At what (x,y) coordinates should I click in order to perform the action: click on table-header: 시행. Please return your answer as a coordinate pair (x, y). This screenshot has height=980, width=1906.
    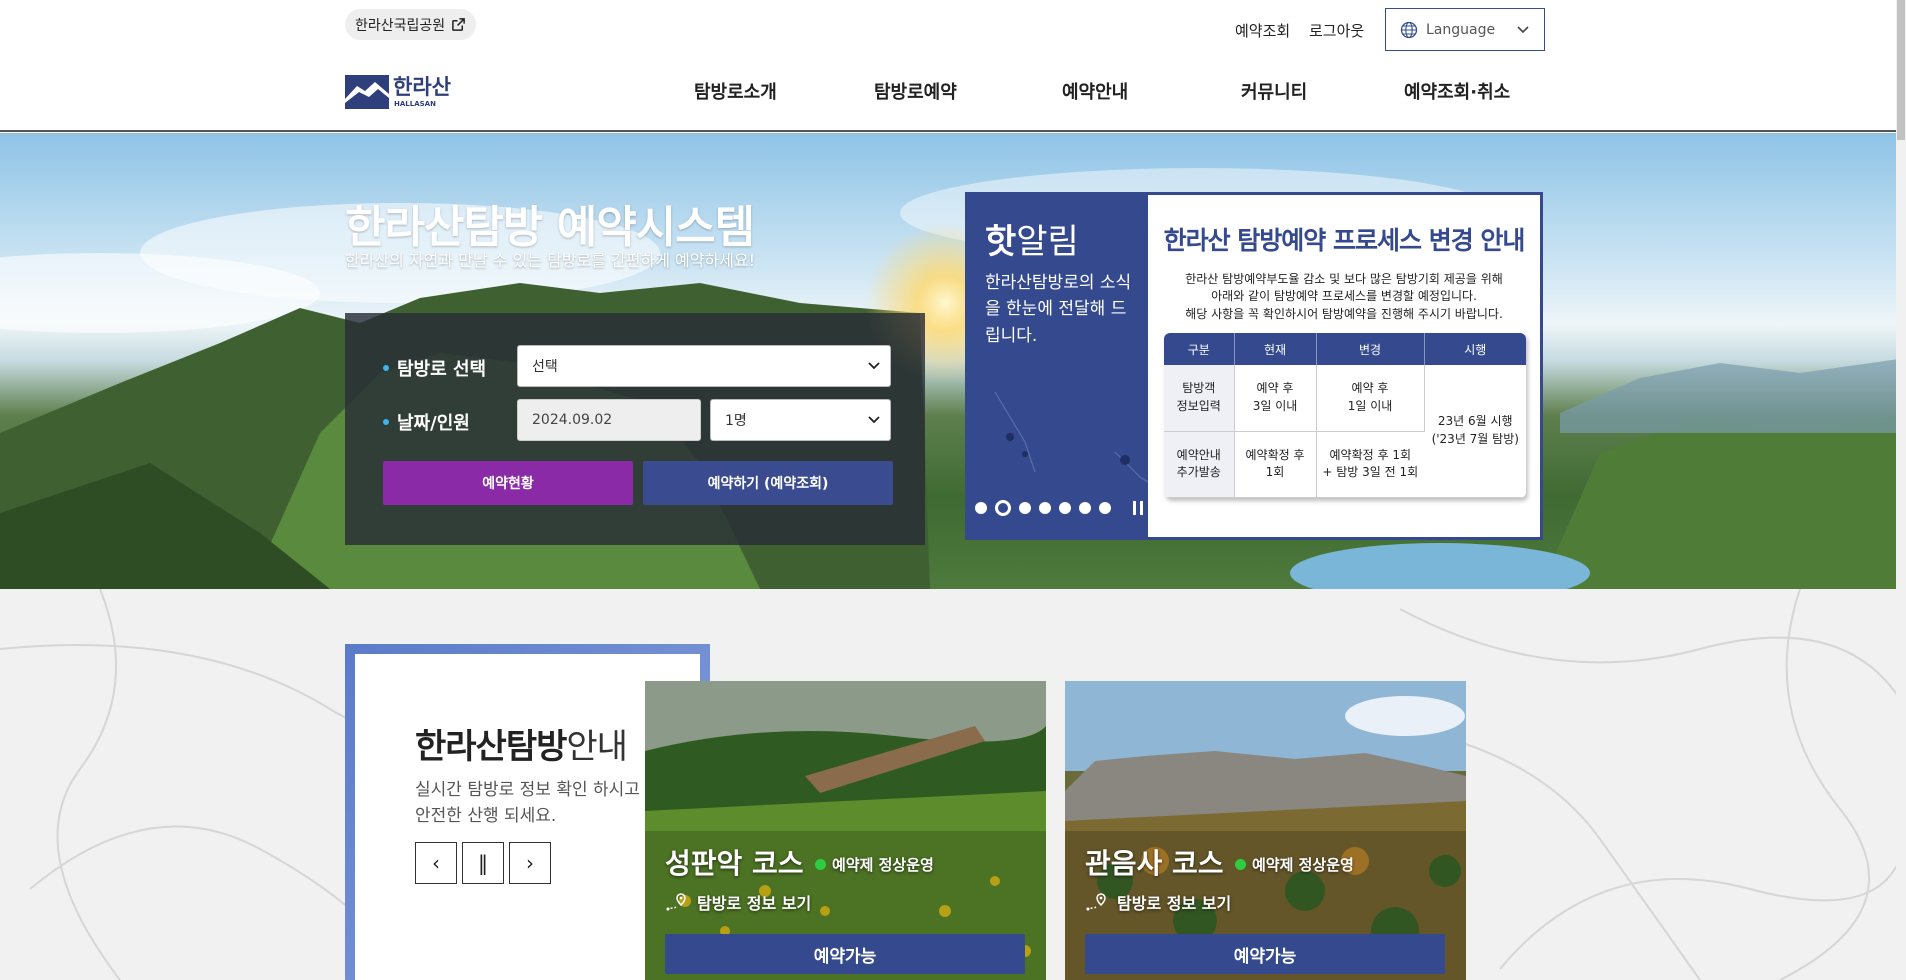
    Looking at the image, I should click on (1475, 349).